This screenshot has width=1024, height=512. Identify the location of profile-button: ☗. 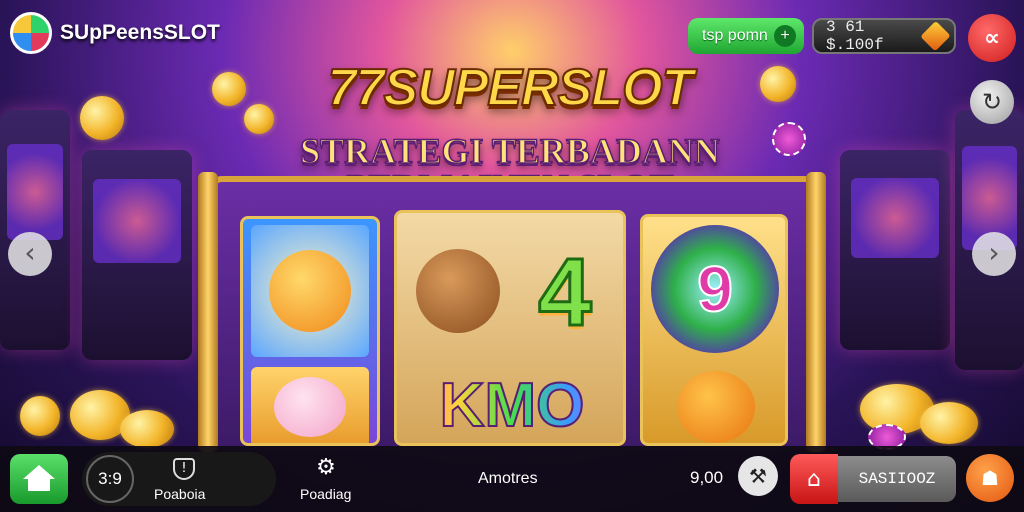
(990, 478).